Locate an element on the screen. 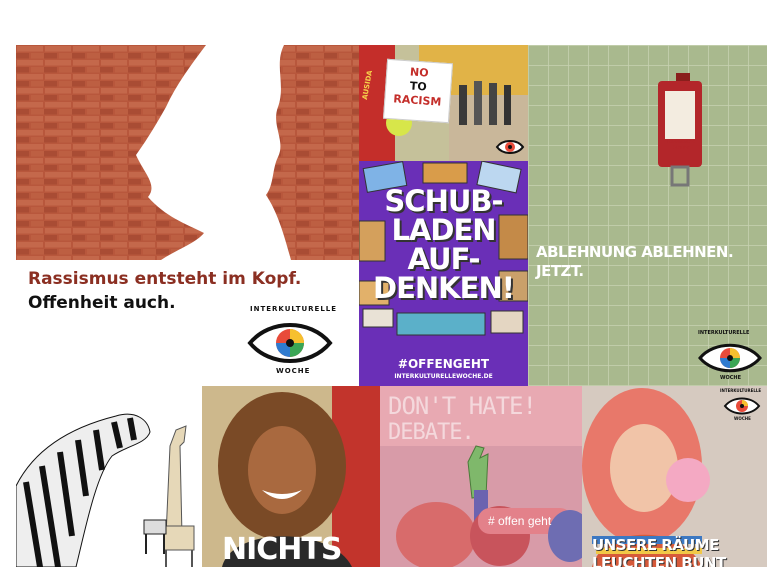  drawers-headline-2: LADEN is located at coordinates (443, 230).